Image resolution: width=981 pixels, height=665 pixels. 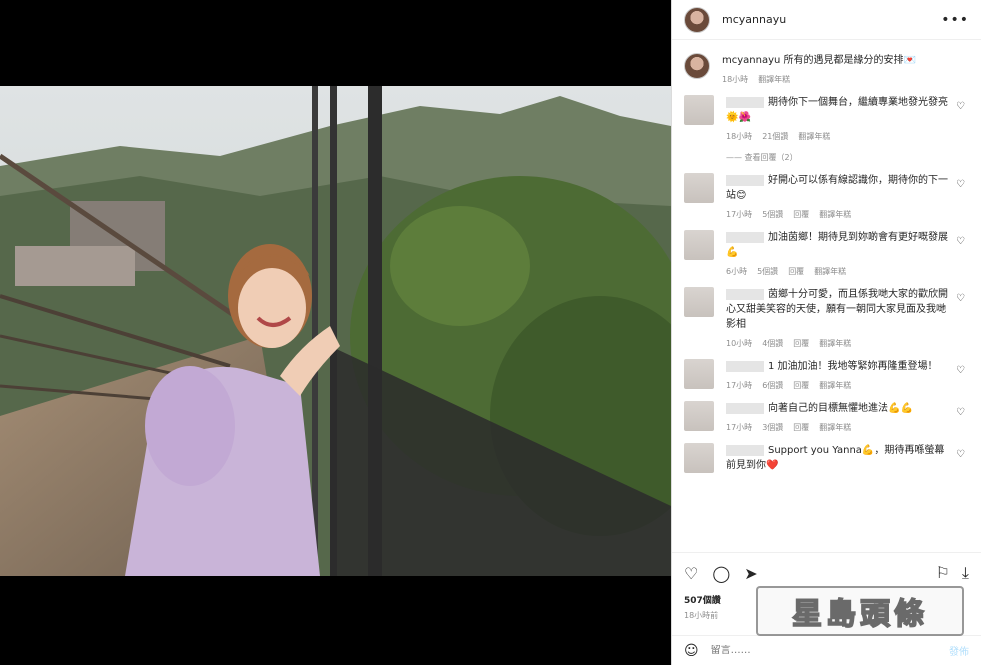 What do you see at coordinates (847, 157) in the screenshot?
I see `view-replies-link: —— 查看回覆（2）` at bounding box center [847, 157].